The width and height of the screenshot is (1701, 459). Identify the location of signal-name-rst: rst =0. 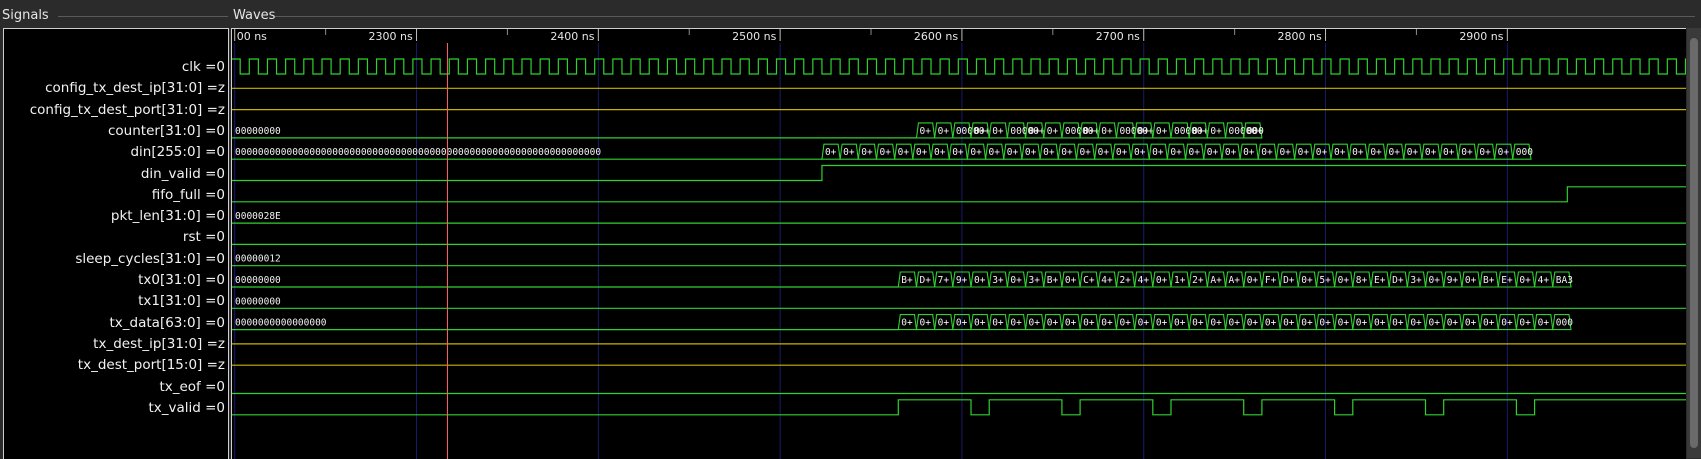
(204, 237).